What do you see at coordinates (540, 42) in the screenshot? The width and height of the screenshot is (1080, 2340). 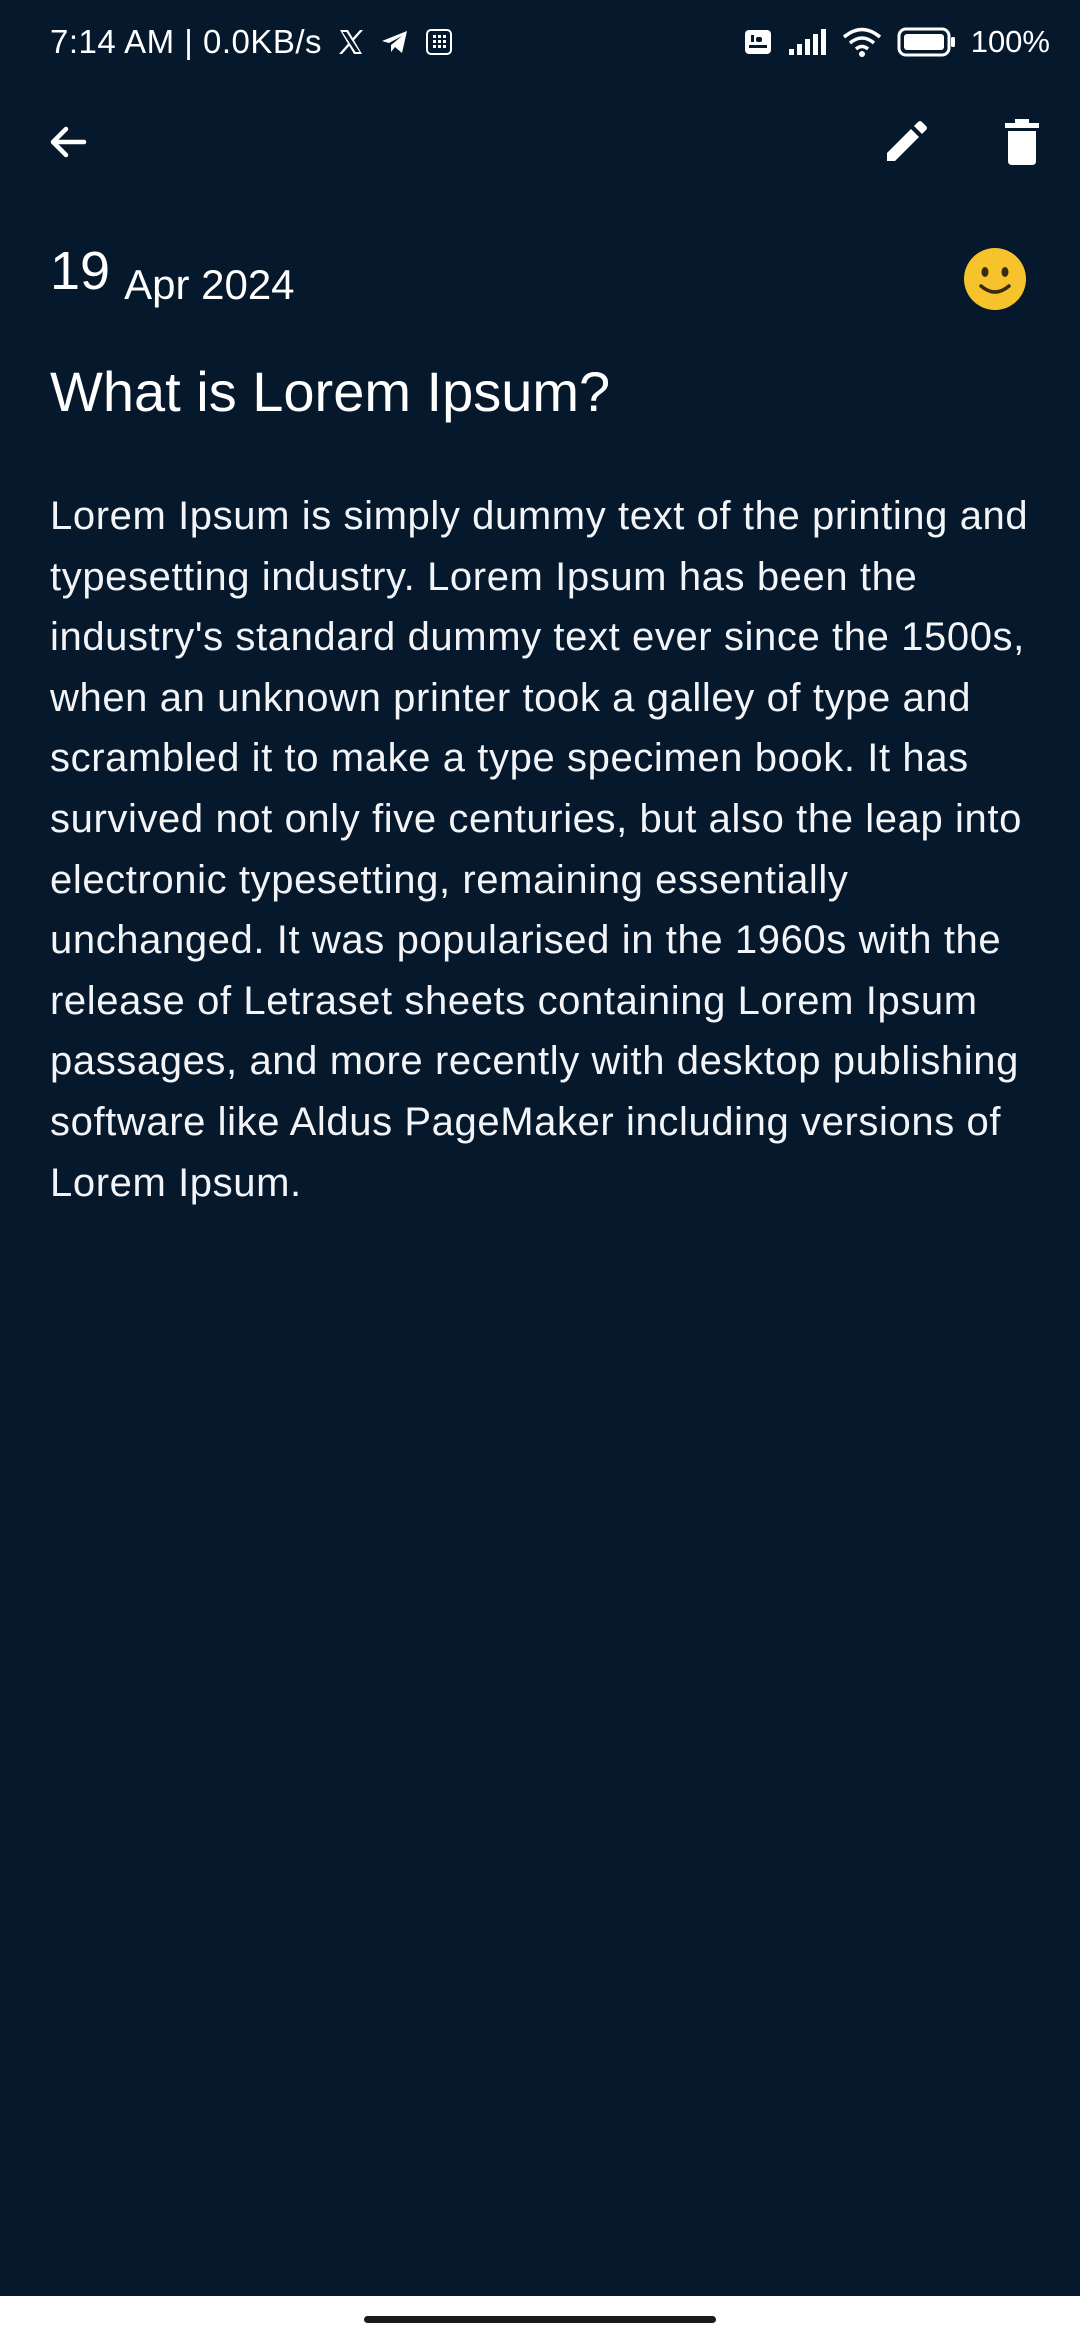 I see `status-bar: 7:14 AM | 0.0KB/s 100%` at bounding box center [540, 42].